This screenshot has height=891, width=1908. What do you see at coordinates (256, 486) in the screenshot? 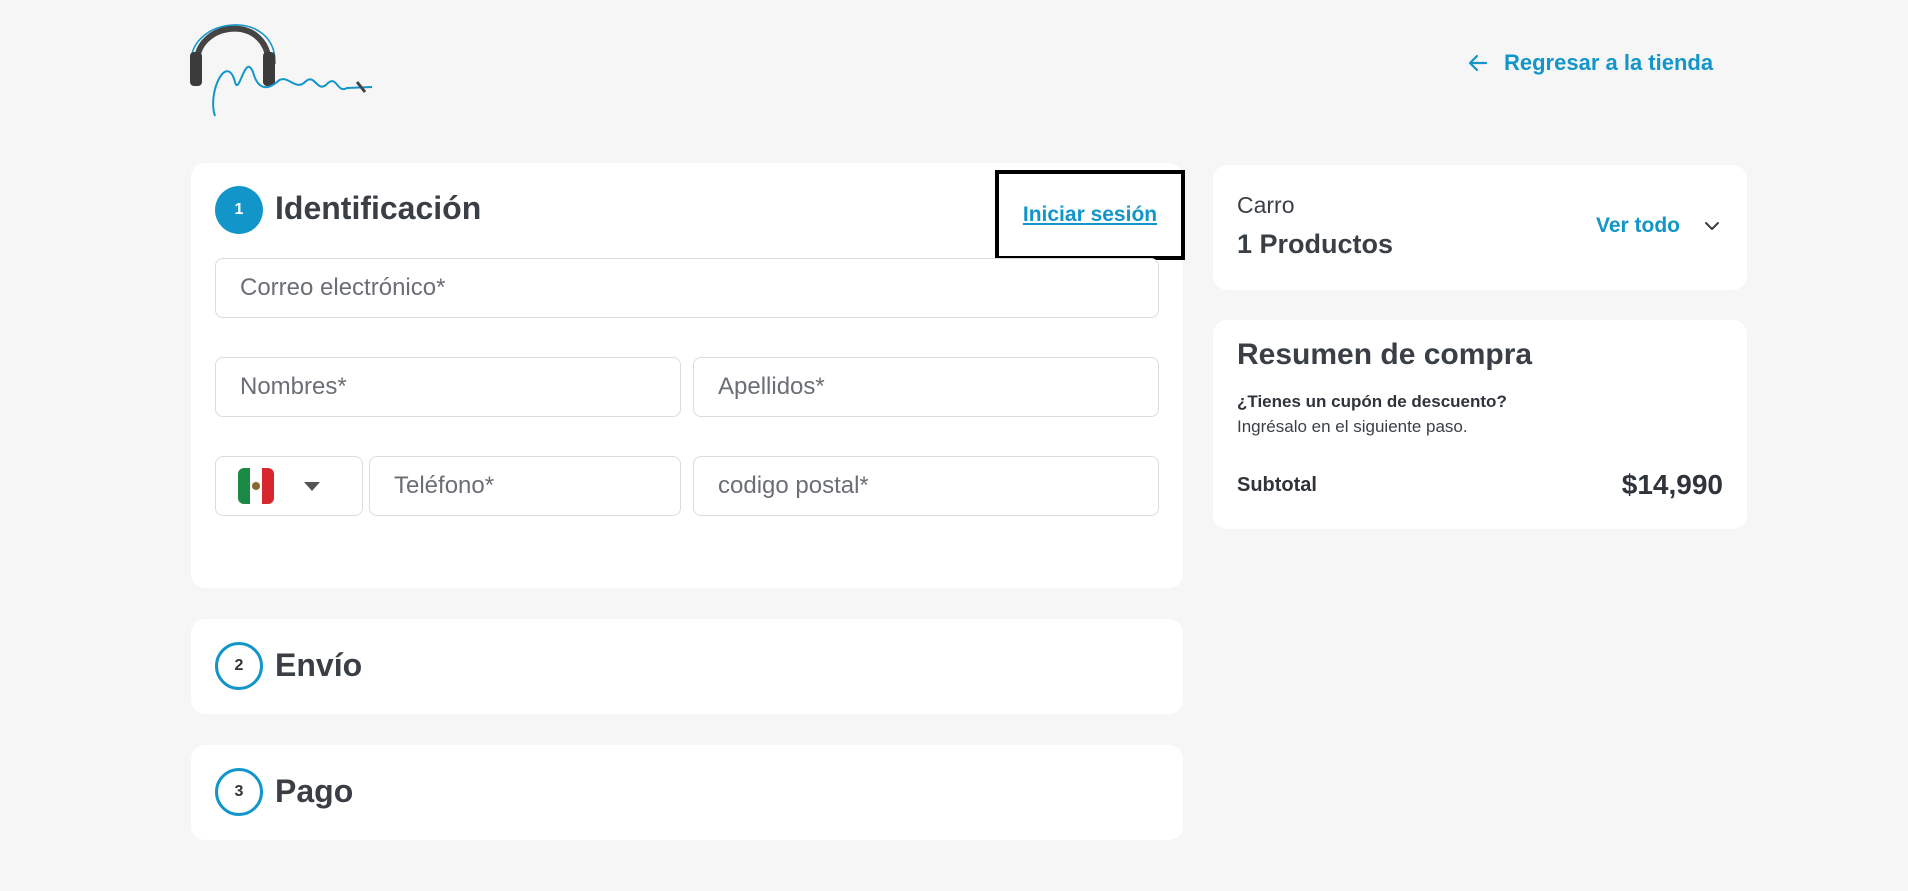
I see `mexico-flag-icon` at bounding box center [256, 486].